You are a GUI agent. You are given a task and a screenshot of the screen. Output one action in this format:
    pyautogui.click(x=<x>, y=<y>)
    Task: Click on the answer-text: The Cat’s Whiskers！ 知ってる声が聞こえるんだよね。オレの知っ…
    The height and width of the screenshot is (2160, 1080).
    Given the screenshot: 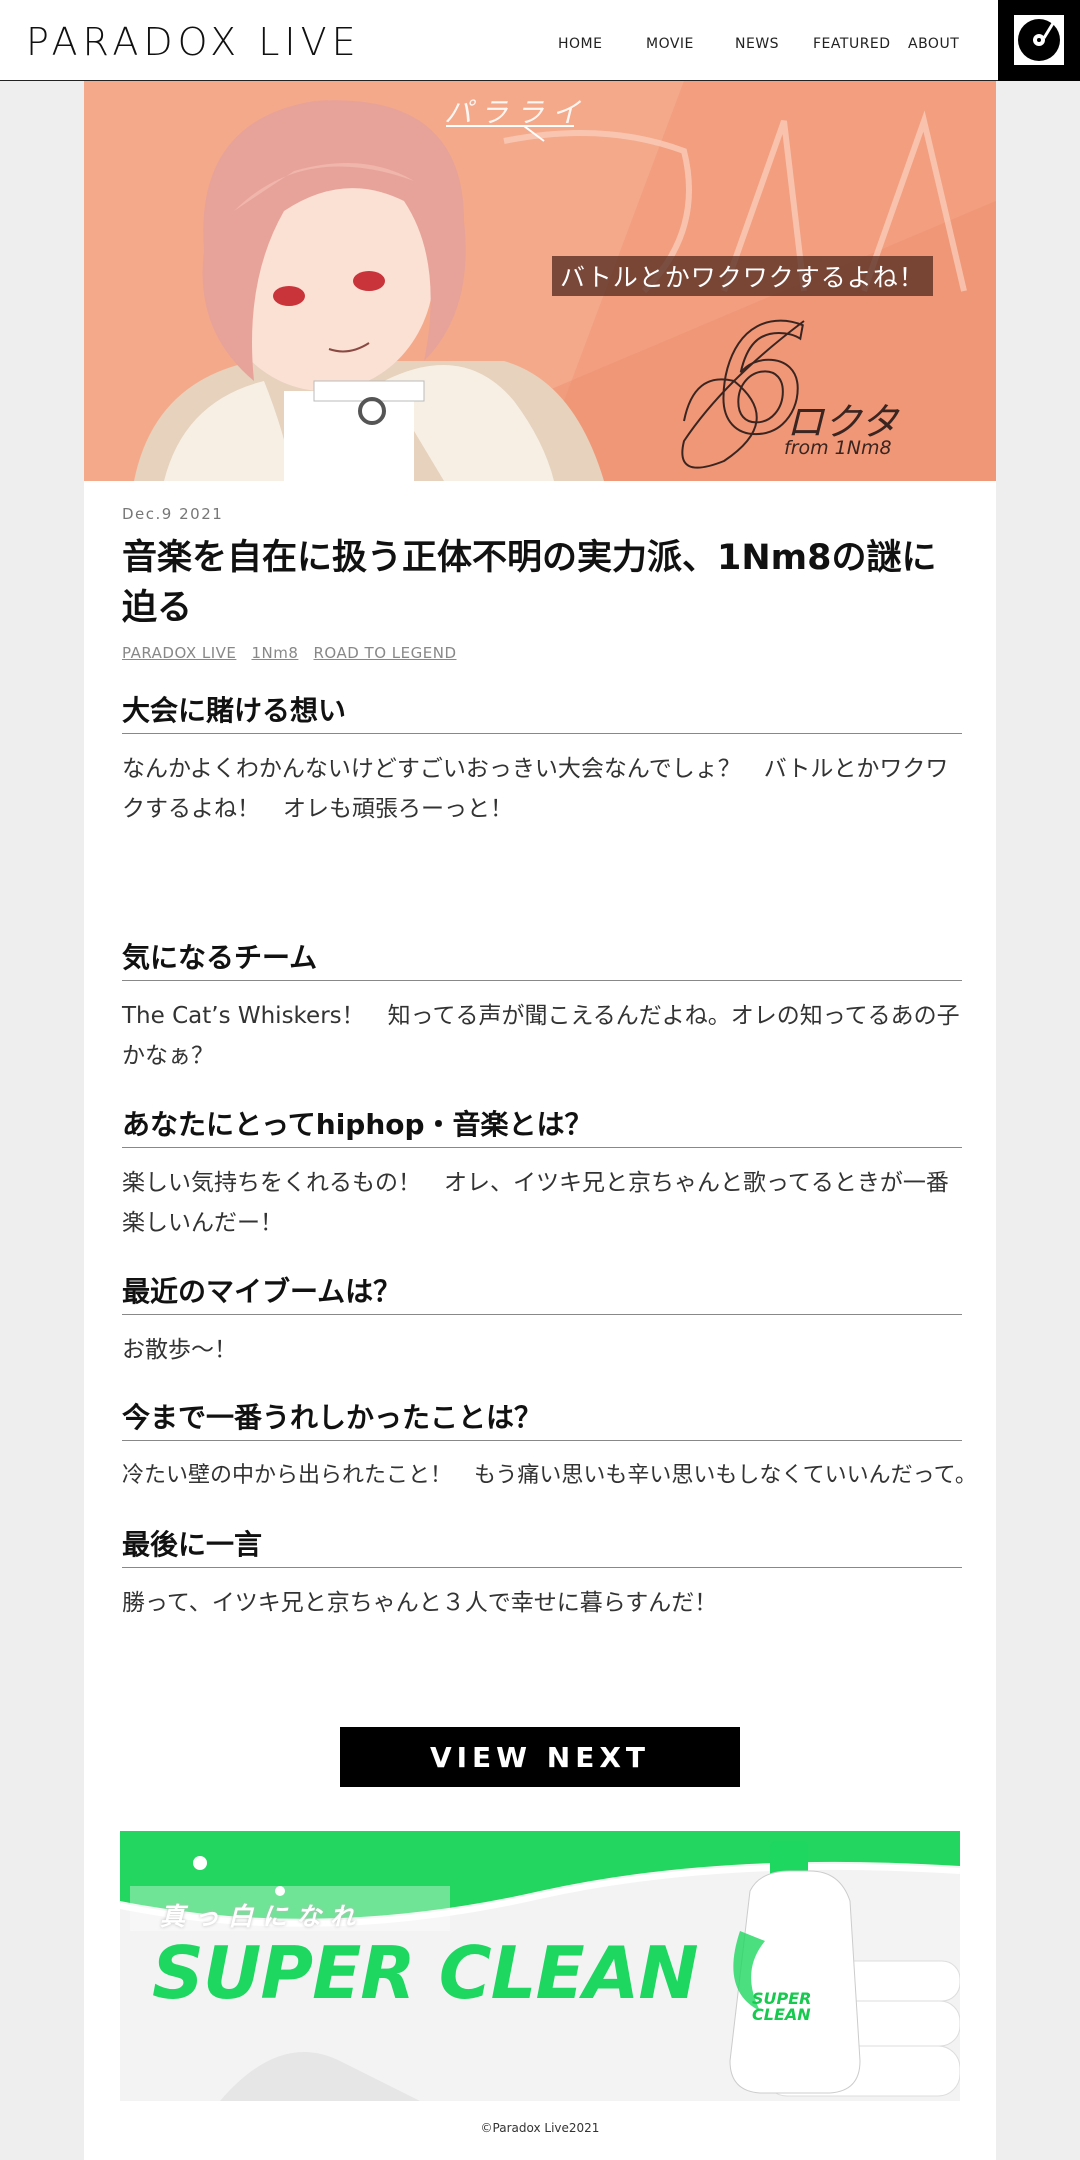 What is the action you would take?
    pyautogui.click(x=541, y=1036)
    